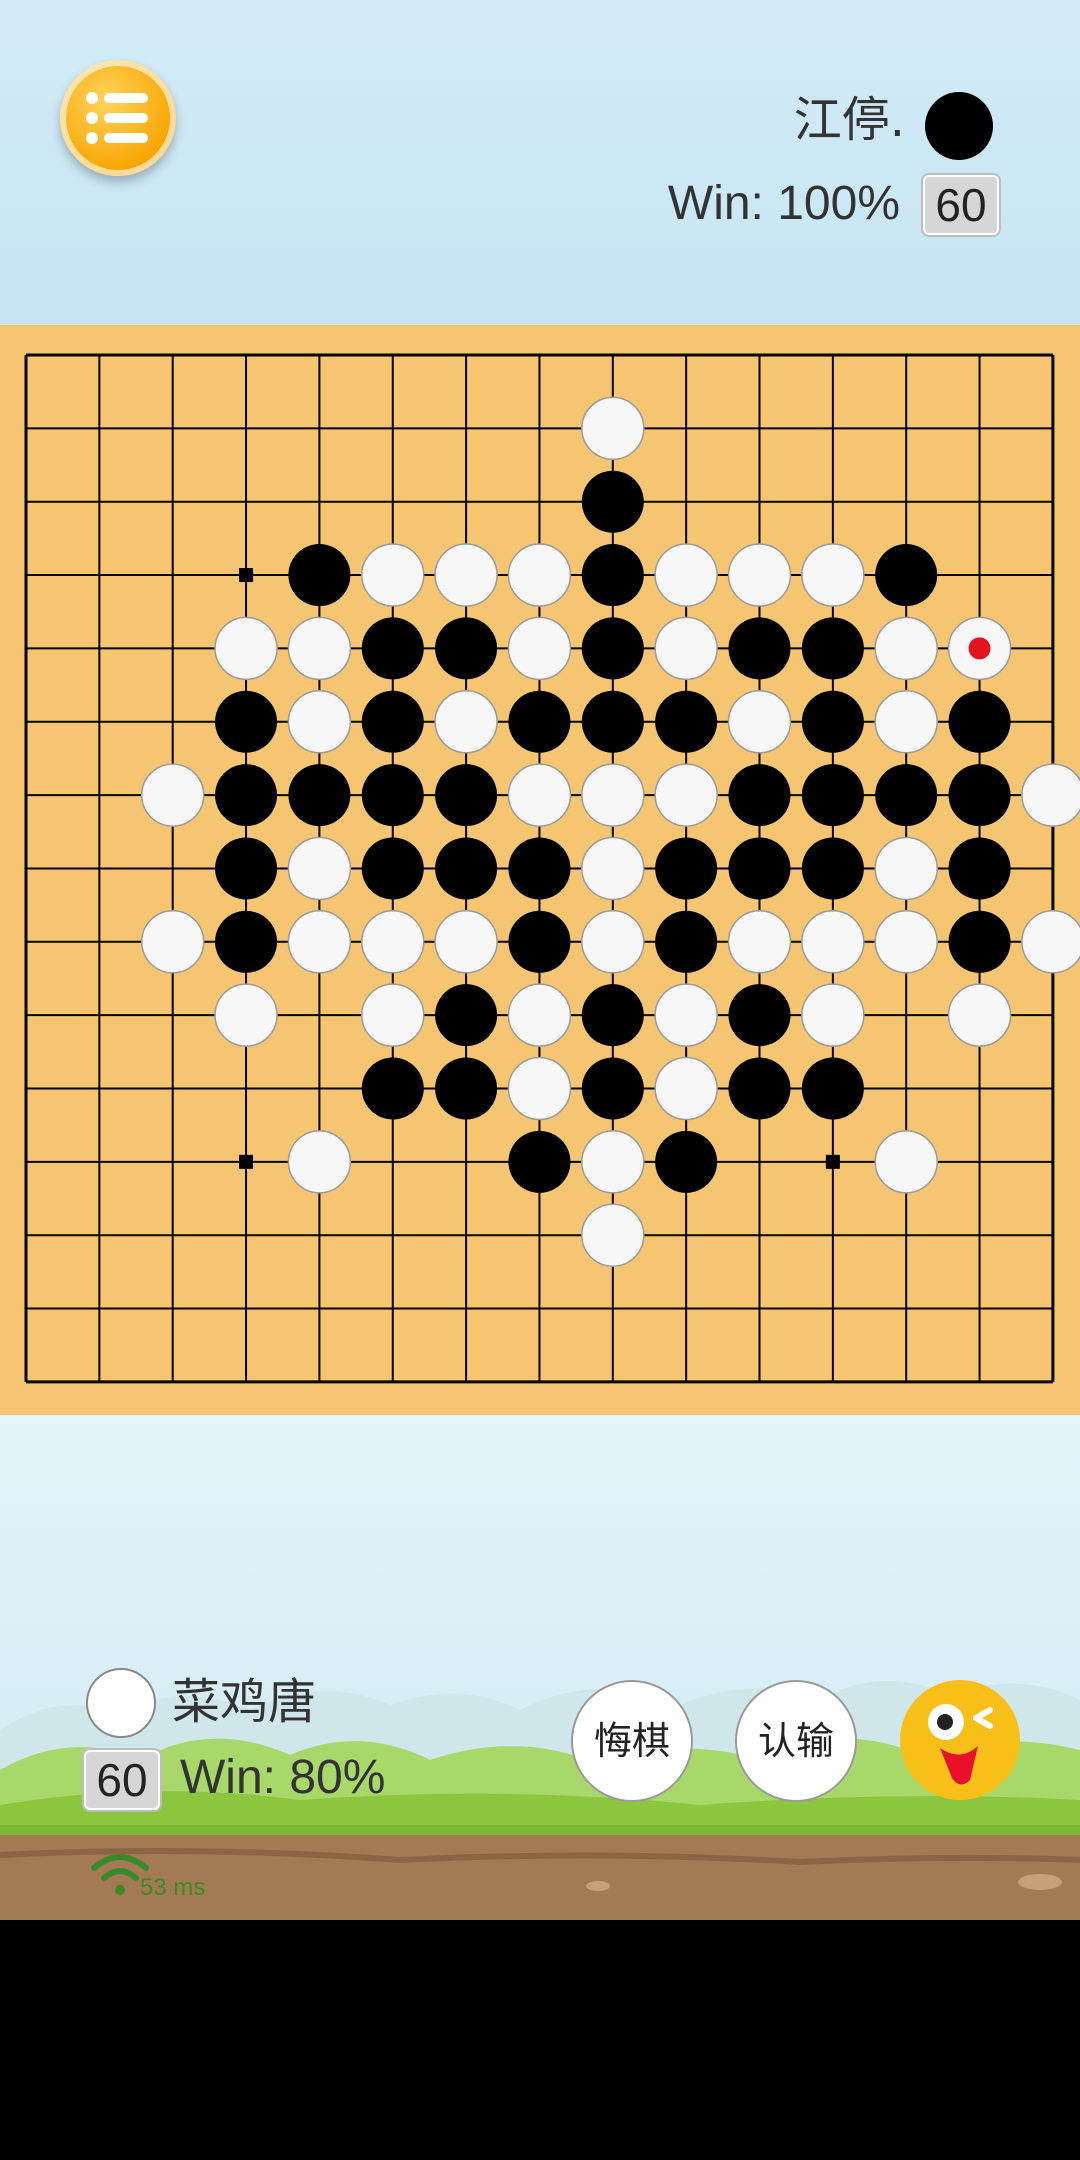  What do you see at coordinates (849, 120) in the screenshot?
I see `opponent-name: 江停.` at bounding box center [849, 120].